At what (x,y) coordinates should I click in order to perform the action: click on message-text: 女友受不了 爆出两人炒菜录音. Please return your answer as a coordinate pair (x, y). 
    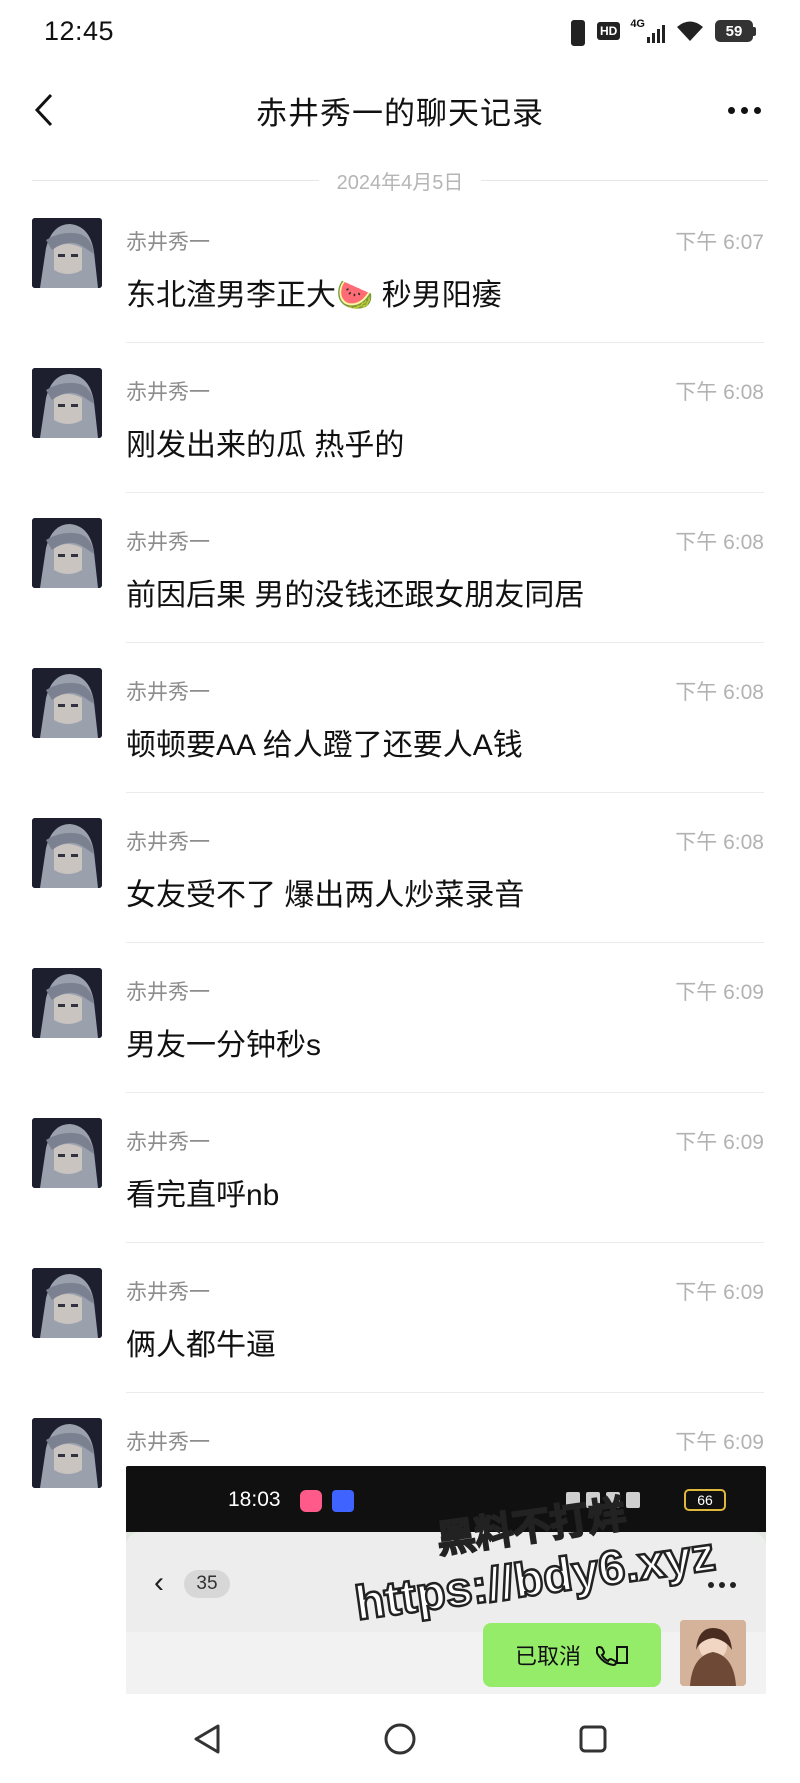
    Looking at the image, I should click on (325, 895).